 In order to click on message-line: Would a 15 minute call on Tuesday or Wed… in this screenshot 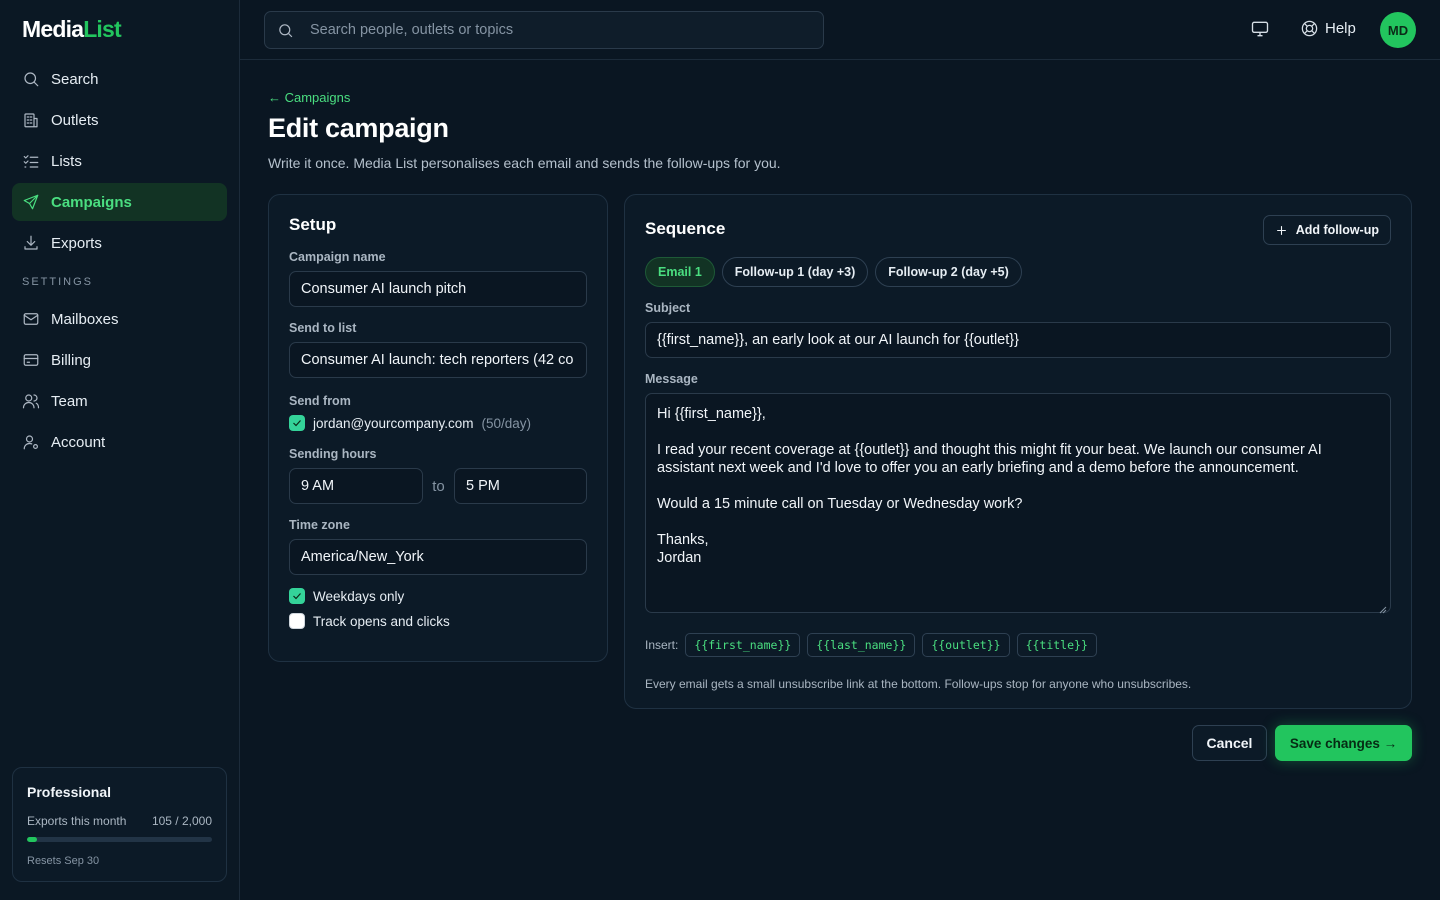, I will do `click(840, 504)`.